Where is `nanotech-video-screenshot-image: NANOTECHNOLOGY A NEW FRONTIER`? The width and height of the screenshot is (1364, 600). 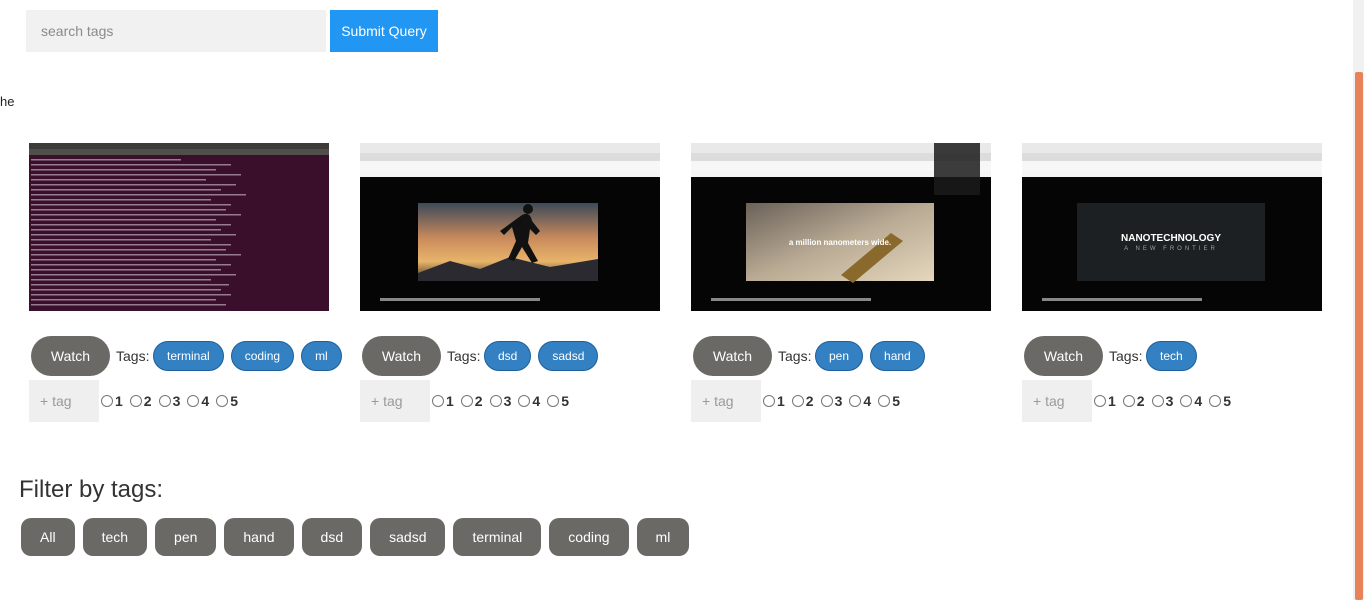 nanotech-video-screenshot-image: NANOTECHNOLOGY A NEW FRONTIER is located at coordinates (1172, 227).